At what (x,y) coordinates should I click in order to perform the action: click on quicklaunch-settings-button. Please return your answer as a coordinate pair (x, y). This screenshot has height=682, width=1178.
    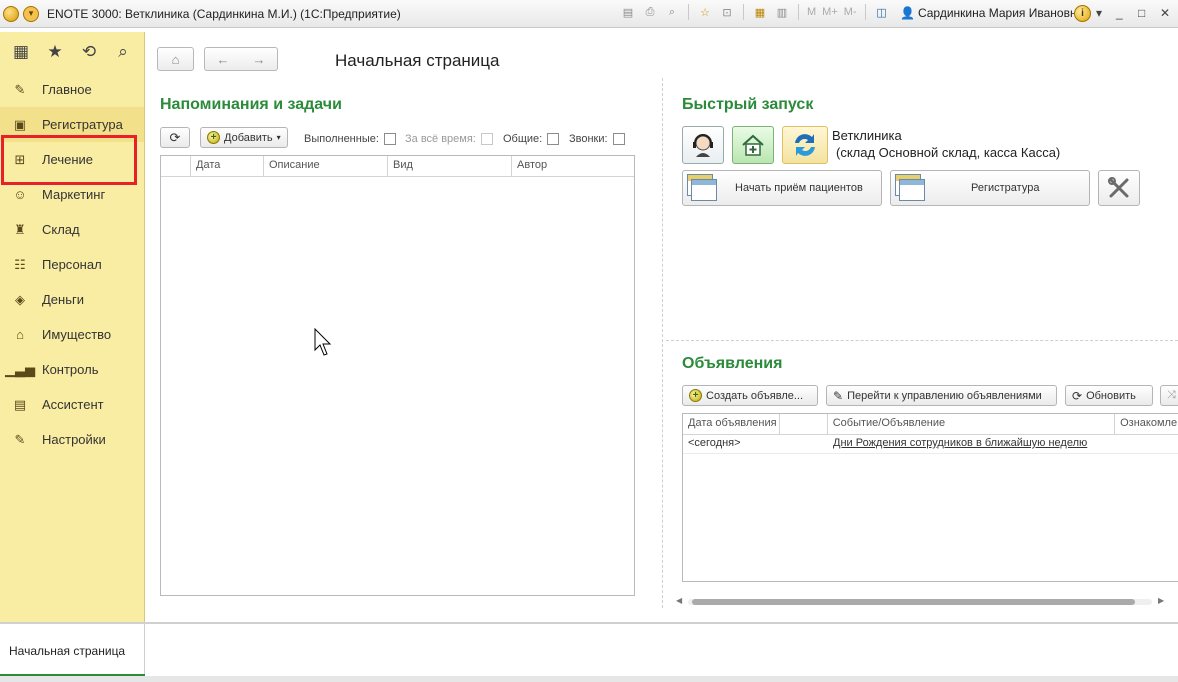
    Looking at the image, I should click on (1119, 188).